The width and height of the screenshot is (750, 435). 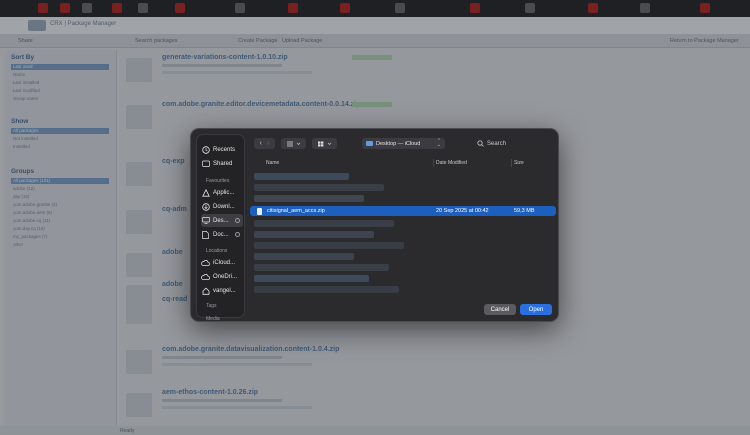 I want to click on list-view-icon, so click(x=293, y=143).